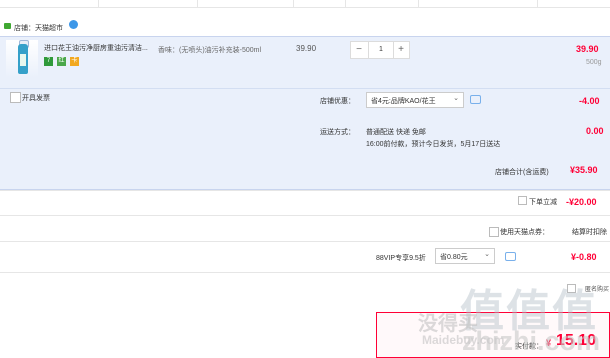 This screenshot has width=610, height=358. What do you see at coordinates (306, 48) in the screenshot?
I see `unit-price: 39.90` at bounding box center [306, 48].